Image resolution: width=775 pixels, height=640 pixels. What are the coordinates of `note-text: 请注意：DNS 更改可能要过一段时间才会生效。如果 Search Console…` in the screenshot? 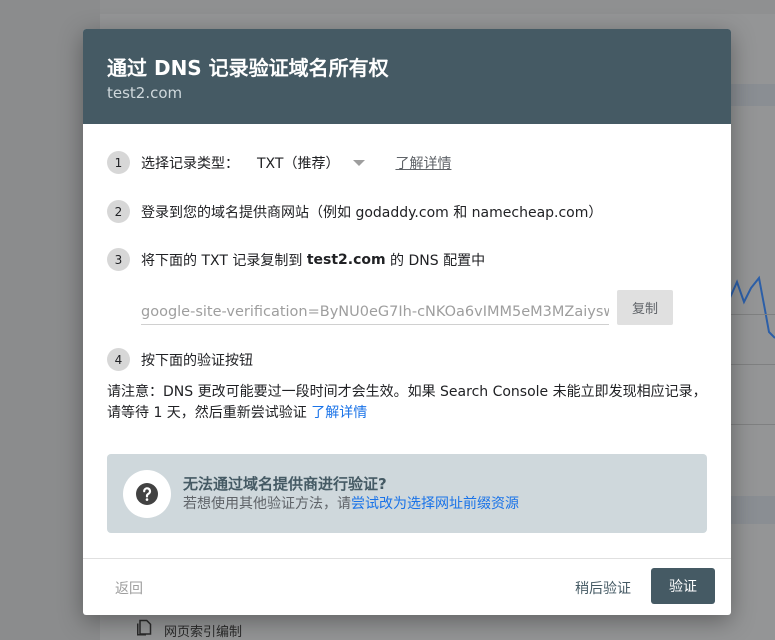 It's located at (407, 402).